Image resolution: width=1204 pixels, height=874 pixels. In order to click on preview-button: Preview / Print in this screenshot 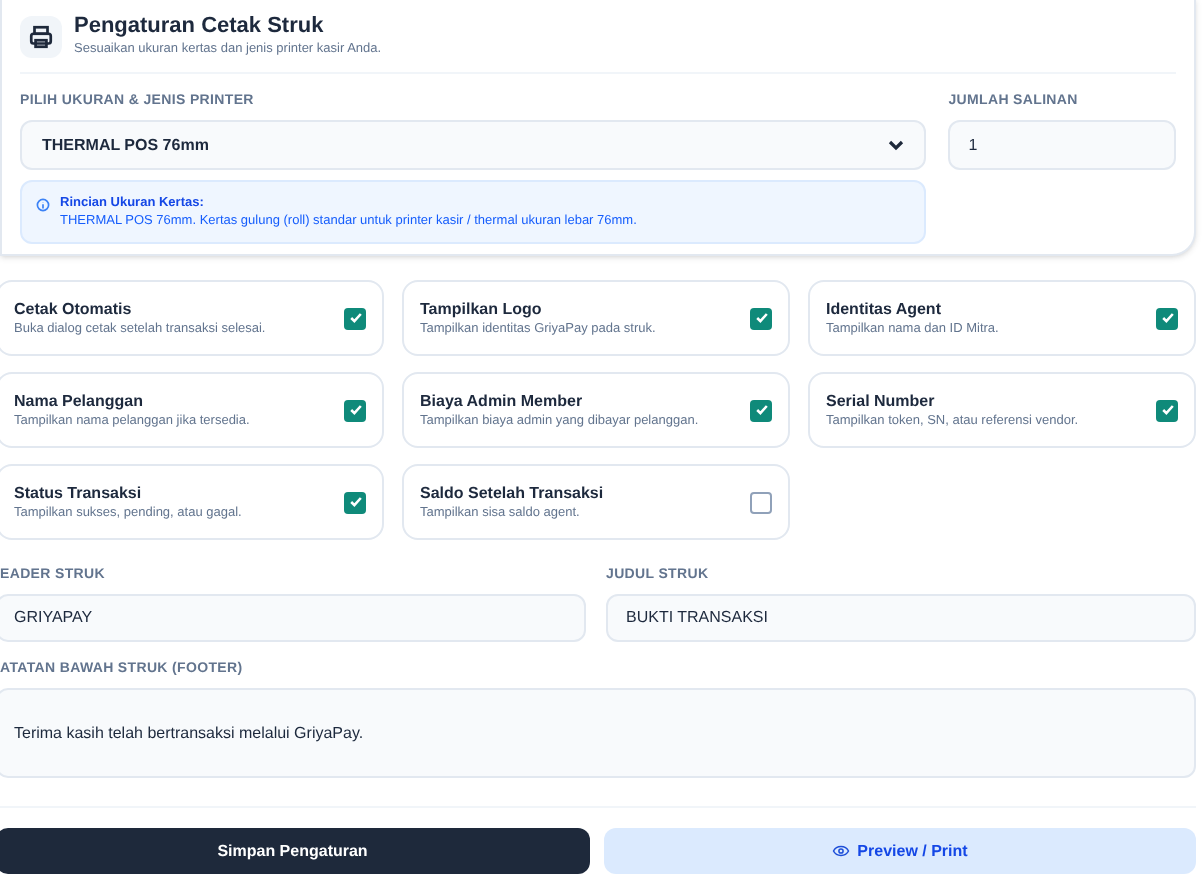, I will do `click(899, 851)`.